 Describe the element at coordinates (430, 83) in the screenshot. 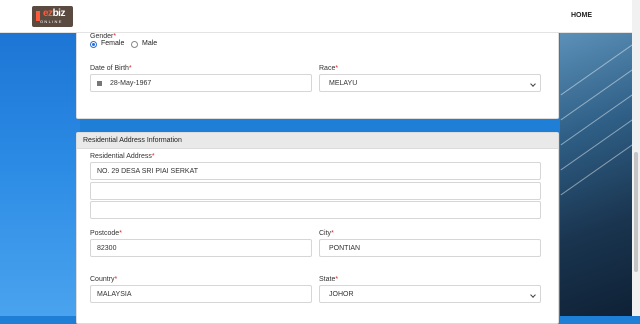

I see `race-select: MELAYU` at that location.